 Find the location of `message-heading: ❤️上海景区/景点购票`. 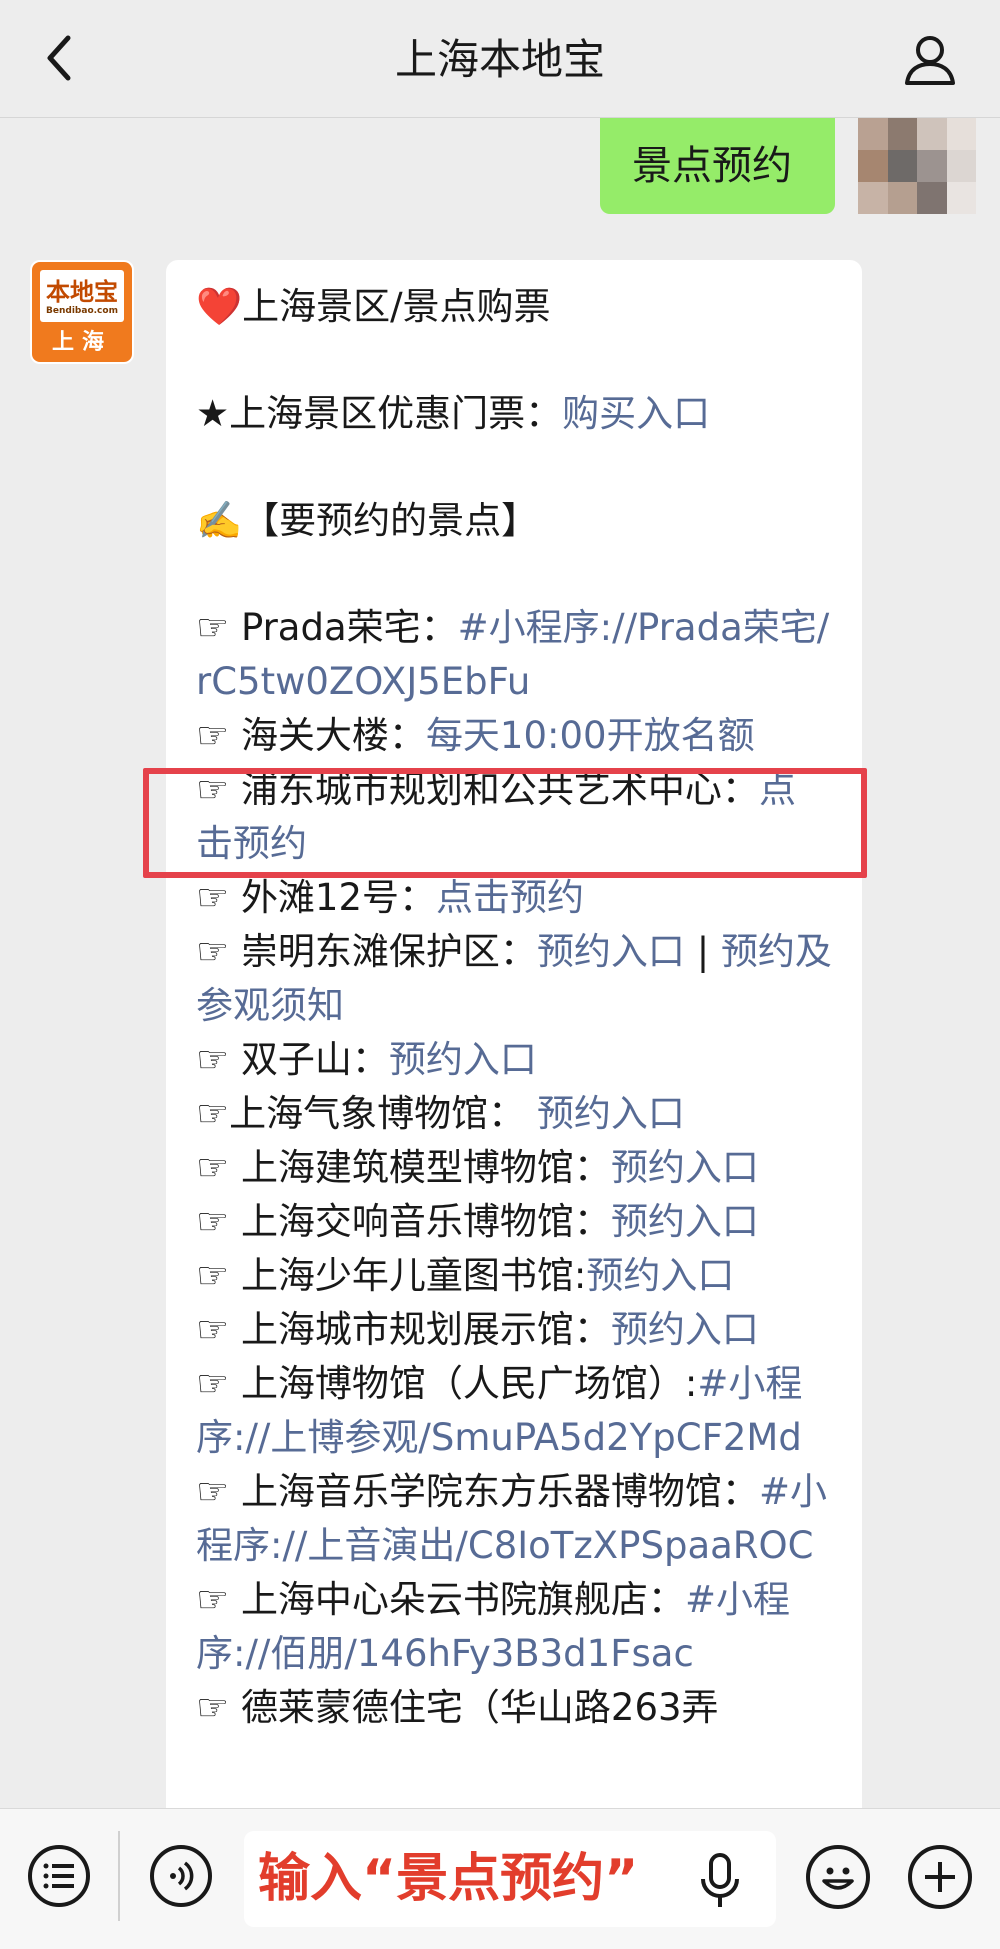

message-heading: ❤️上海景区/景点购票 is located at coordinates (373, 306).